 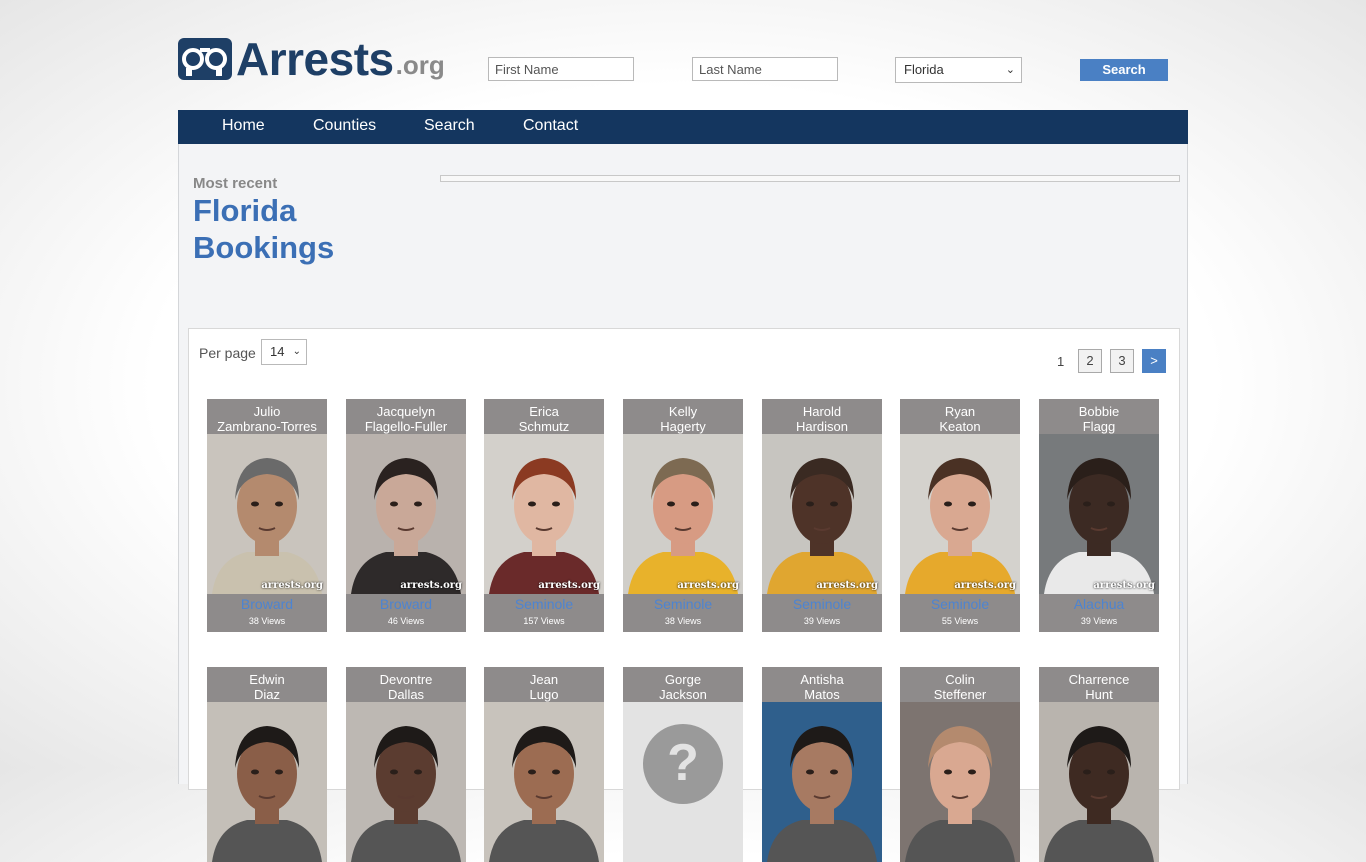 What do you see at coordinates (1154, 361) in the screenshot?
I see `pagination-next: >` at bounding box center [1154, 361].